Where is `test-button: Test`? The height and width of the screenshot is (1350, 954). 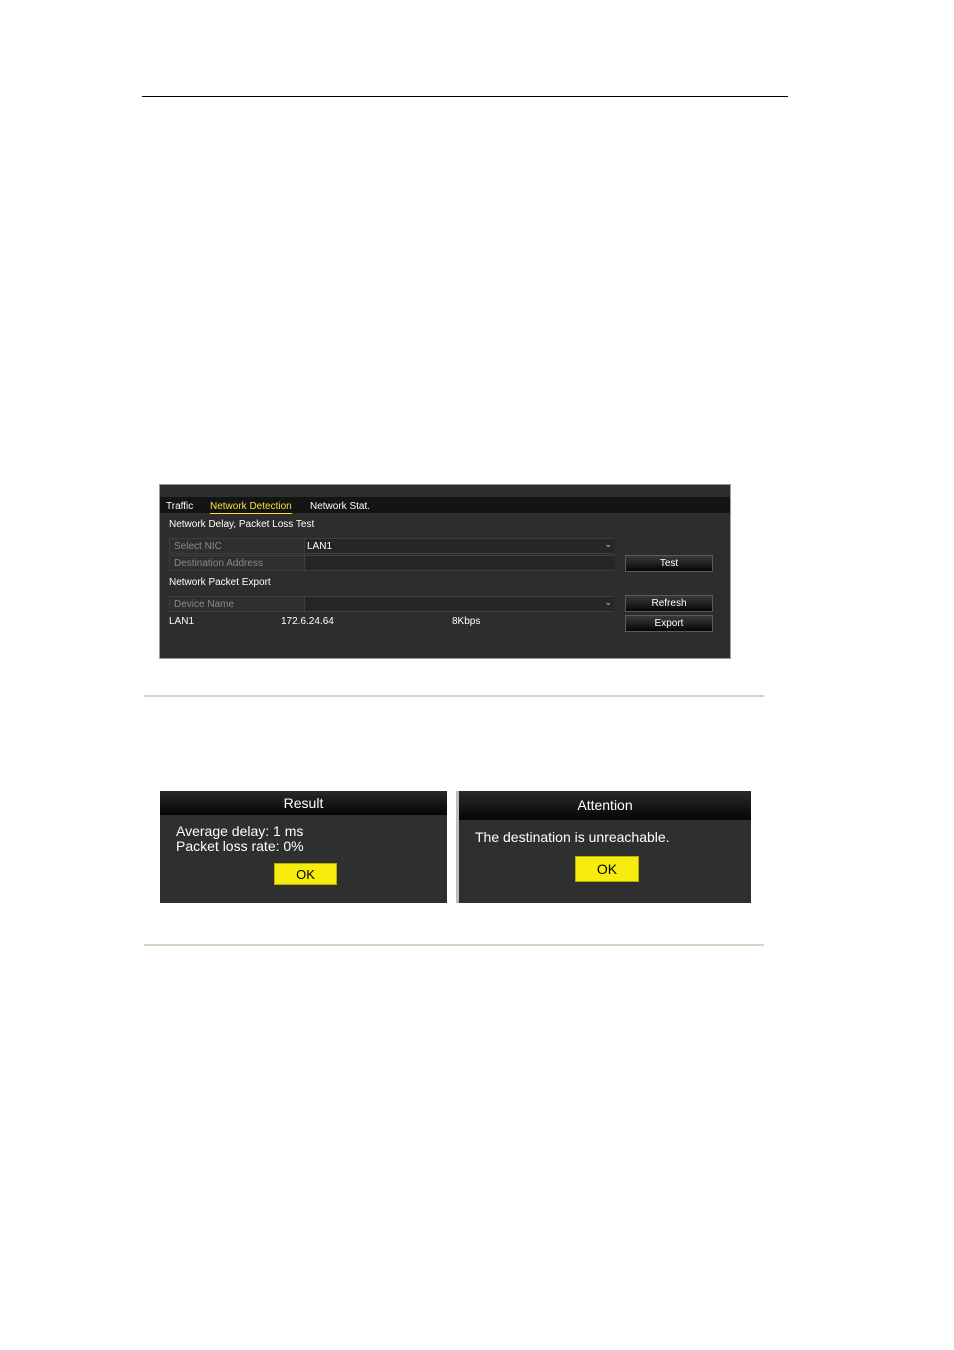 test-button: Test is located at coordinates (669, 563).